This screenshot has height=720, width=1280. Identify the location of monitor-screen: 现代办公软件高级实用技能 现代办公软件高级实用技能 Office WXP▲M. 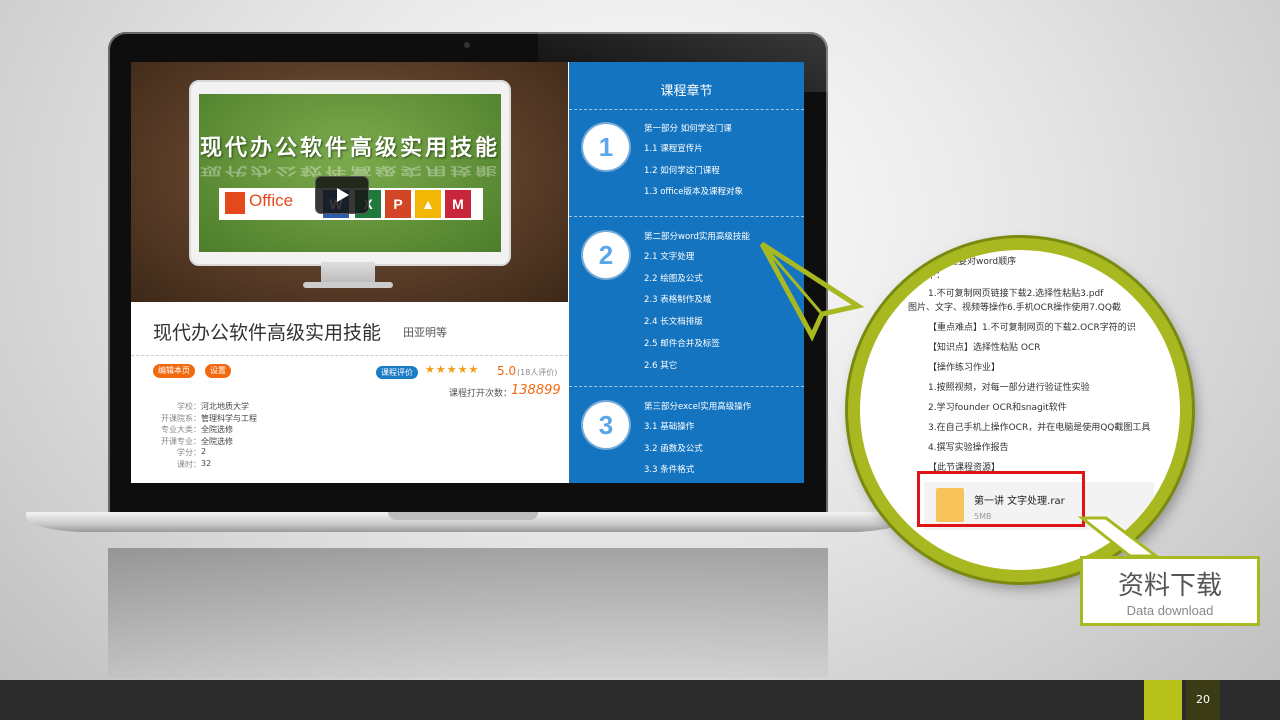
(350, 173).